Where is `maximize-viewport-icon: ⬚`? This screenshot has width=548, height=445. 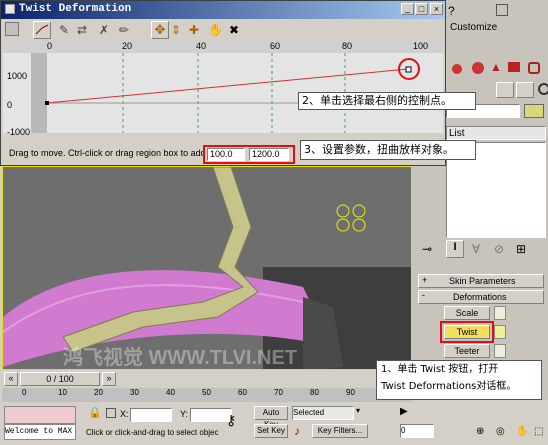
maximize-viewport-icon: ⬚ is located at coordinates (538, 431).